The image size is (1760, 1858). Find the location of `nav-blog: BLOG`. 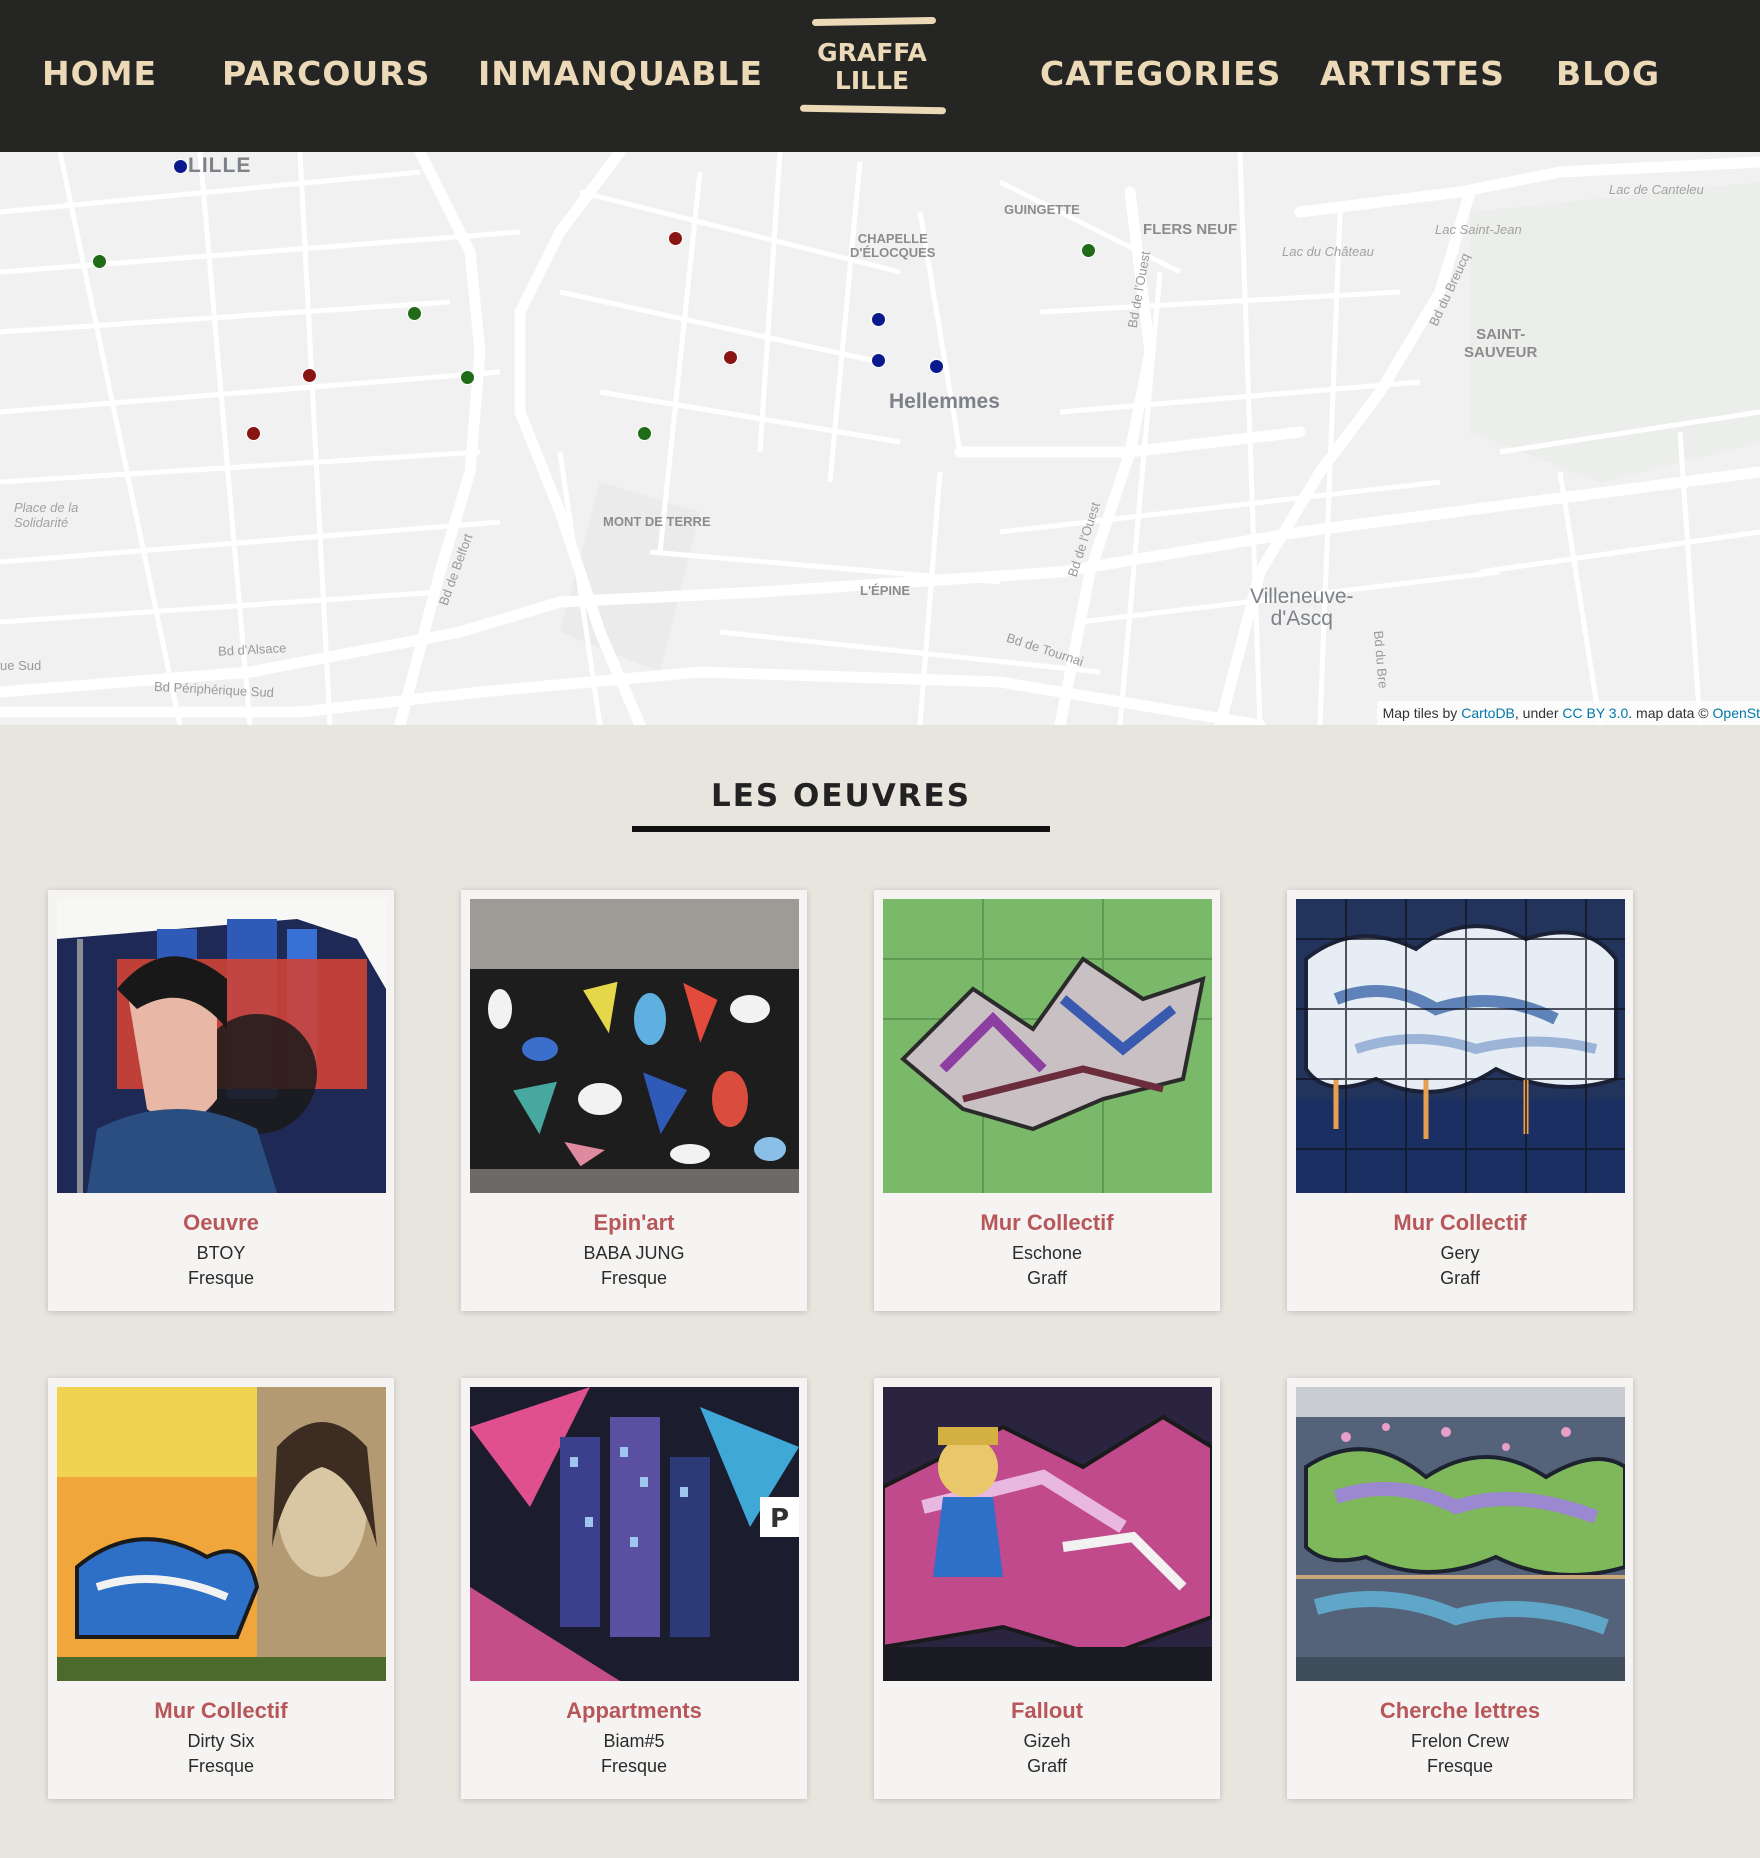

nav-blog: BLOG is located at coordinates (1608, 74).